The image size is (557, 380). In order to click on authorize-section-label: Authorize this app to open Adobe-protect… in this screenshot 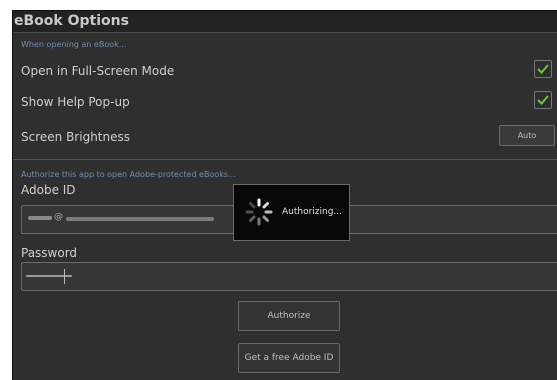, I will do `click(128, 174)`.